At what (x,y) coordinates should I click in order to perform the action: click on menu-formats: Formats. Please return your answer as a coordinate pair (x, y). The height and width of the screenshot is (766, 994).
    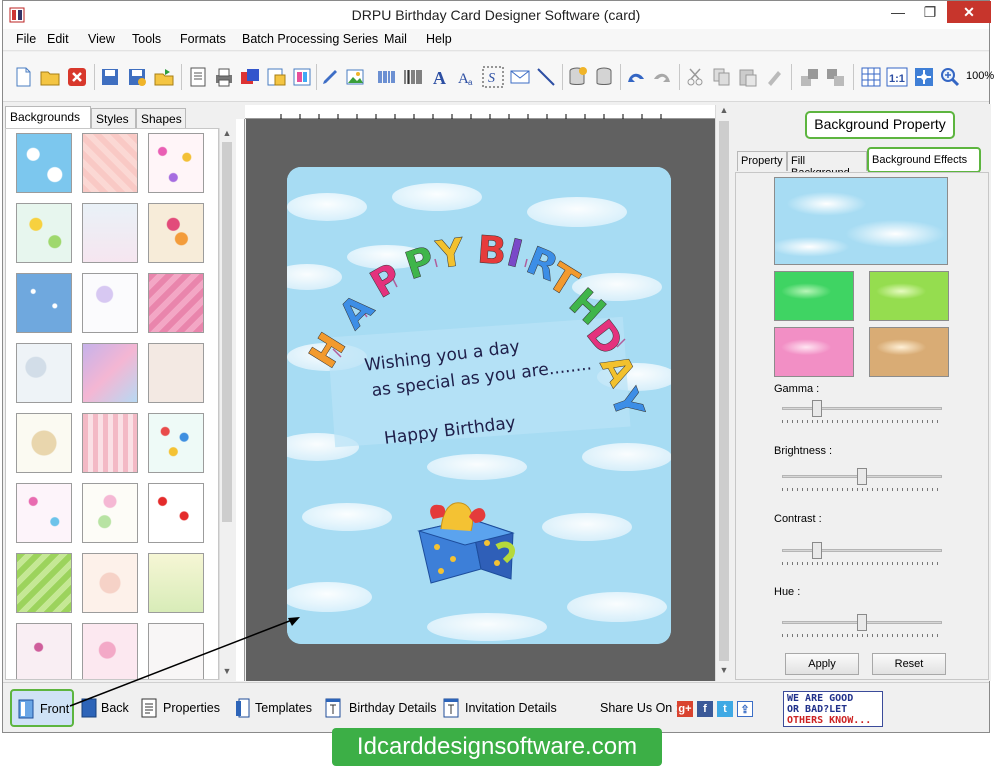
    Looking at the image, I should click on (203, 39).